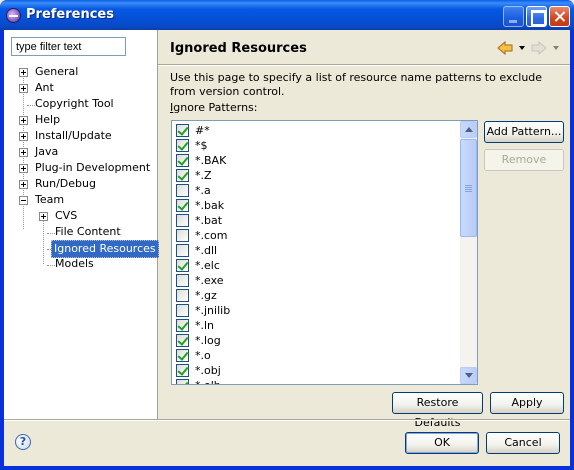  I want to click on ignore-patterns-label: Ignore Patterns:, so click(214, 107).